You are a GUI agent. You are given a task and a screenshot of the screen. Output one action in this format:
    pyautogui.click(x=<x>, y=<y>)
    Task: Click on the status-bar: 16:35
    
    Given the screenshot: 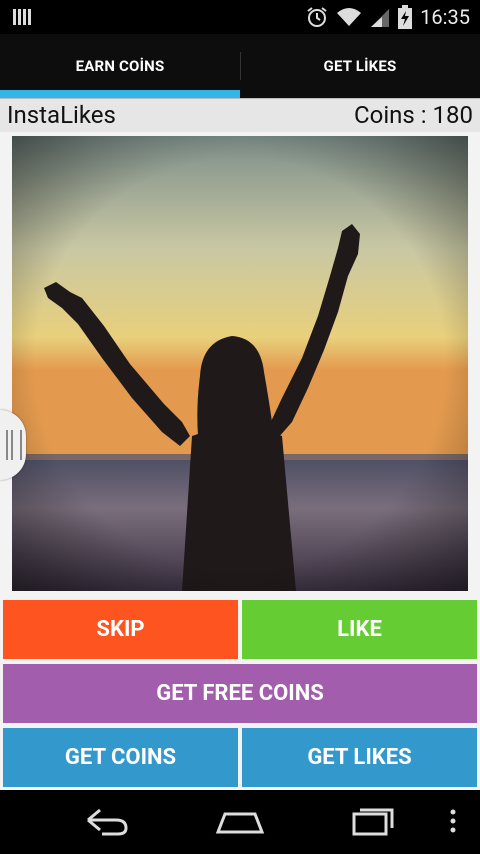 What is the action you would take?
    pyautogui.click(x=240, y=17)
    